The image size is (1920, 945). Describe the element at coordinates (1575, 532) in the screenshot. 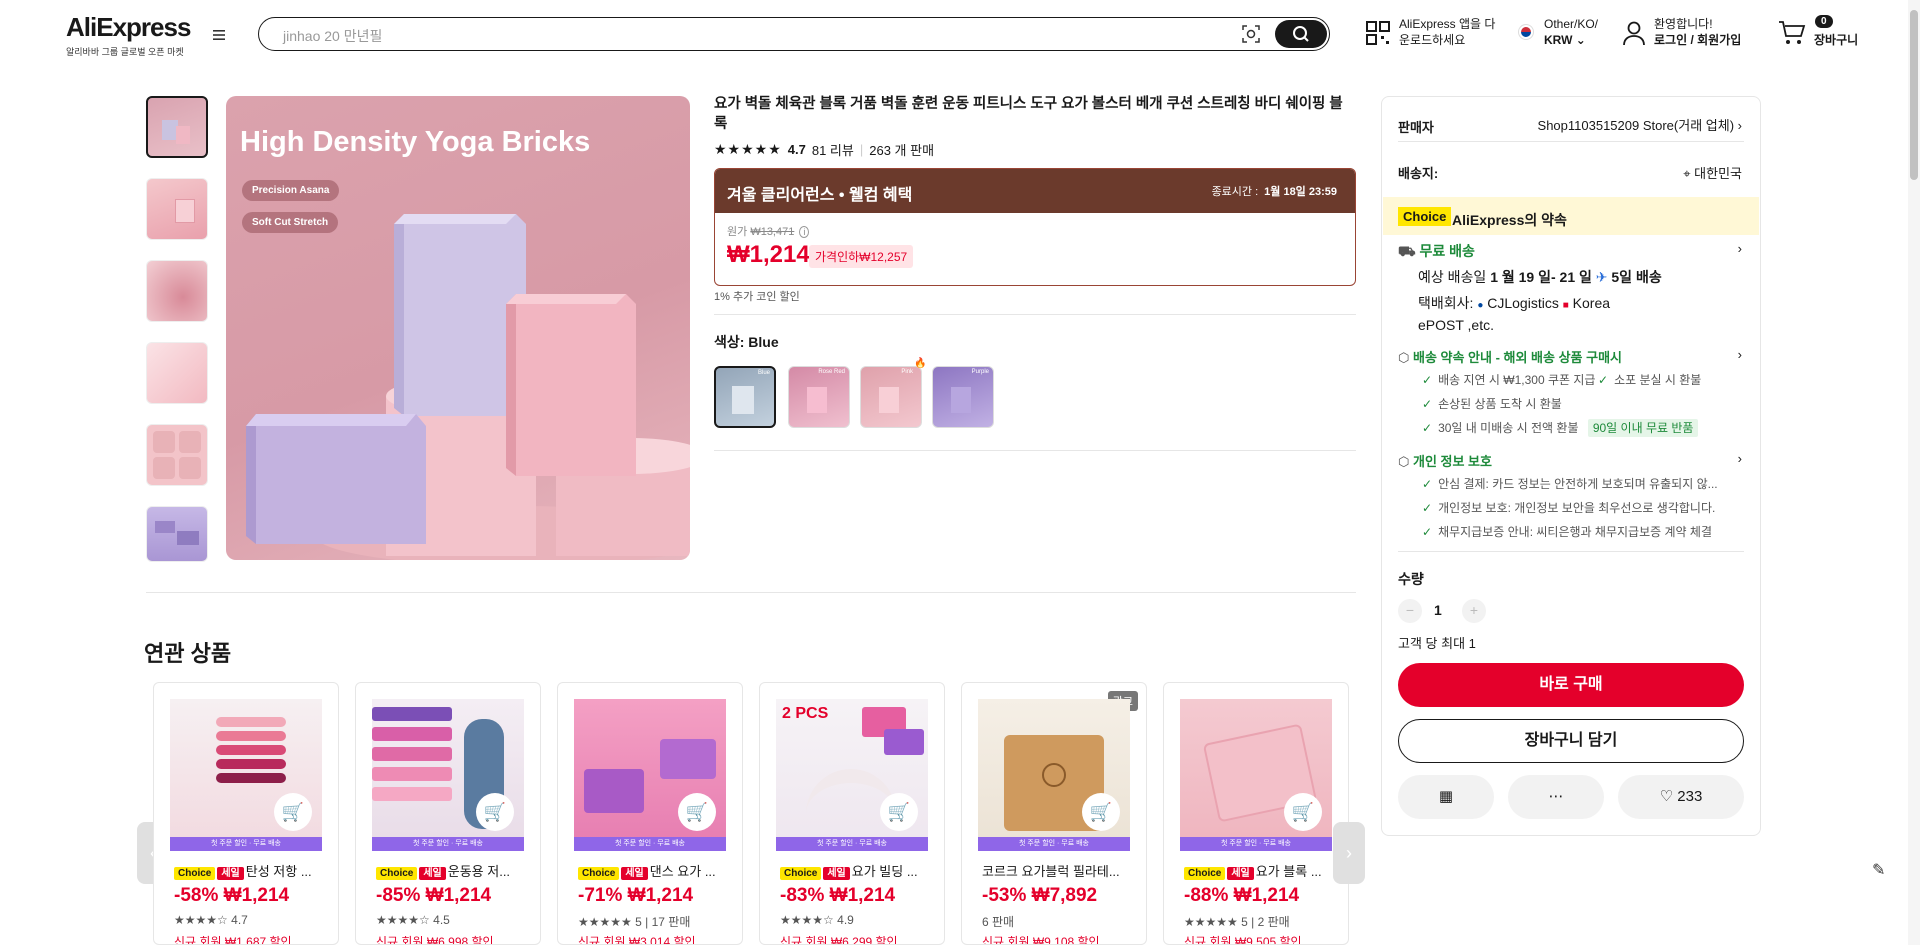

I see `privacy-item-text: 채무지급보증 안내: 씨티은행과 채무지급보증 계약 체결` at that location.